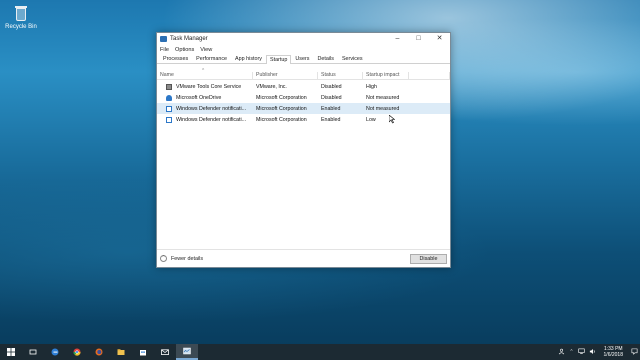 The image size is (640, 360). Describe the element at coordinates (169, 86) in the screenshot. I see `vmware-icon` at that location.